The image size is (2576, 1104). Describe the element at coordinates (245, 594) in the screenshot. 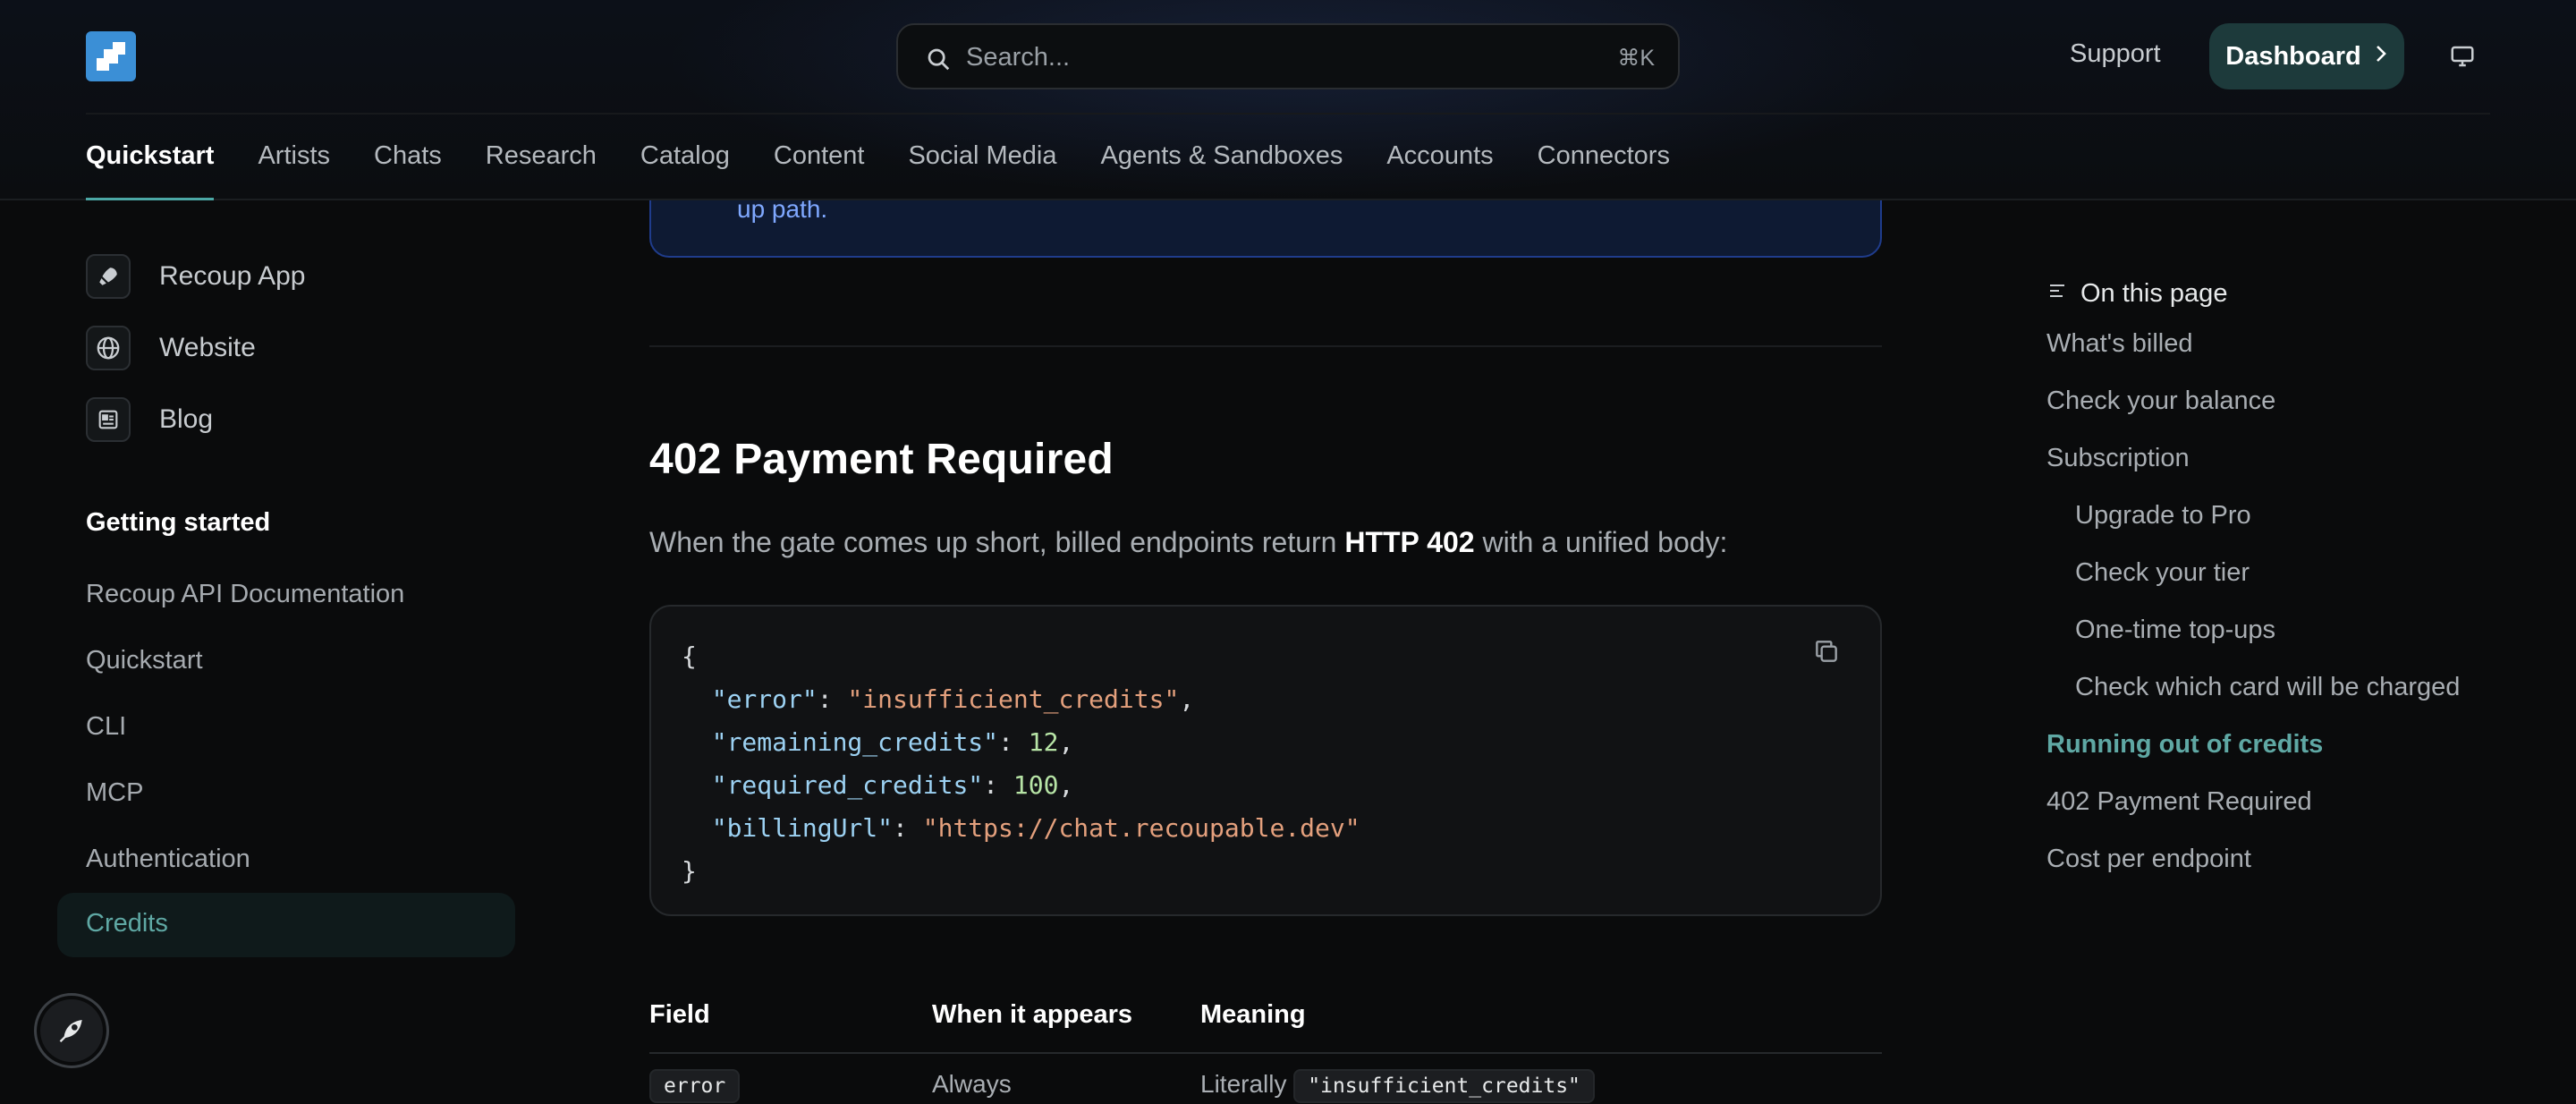

I see `sidebar-item-recoup-api-documentation: Recoup API Documentation` at that location.